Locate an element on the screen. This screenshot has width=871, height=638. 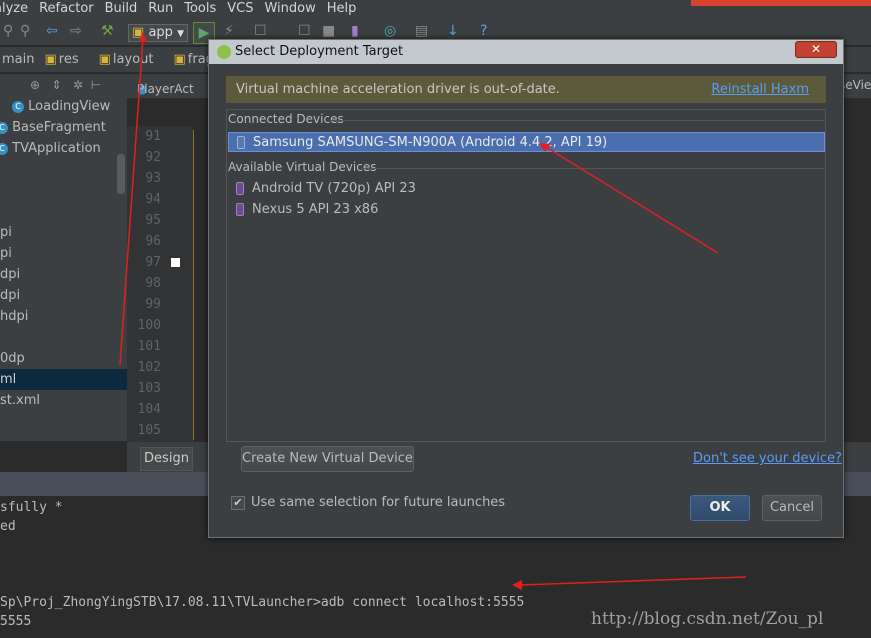
project-toolbar: ⊕ ⇕ ✲ ⊢ is located at coordinates (63, 85).